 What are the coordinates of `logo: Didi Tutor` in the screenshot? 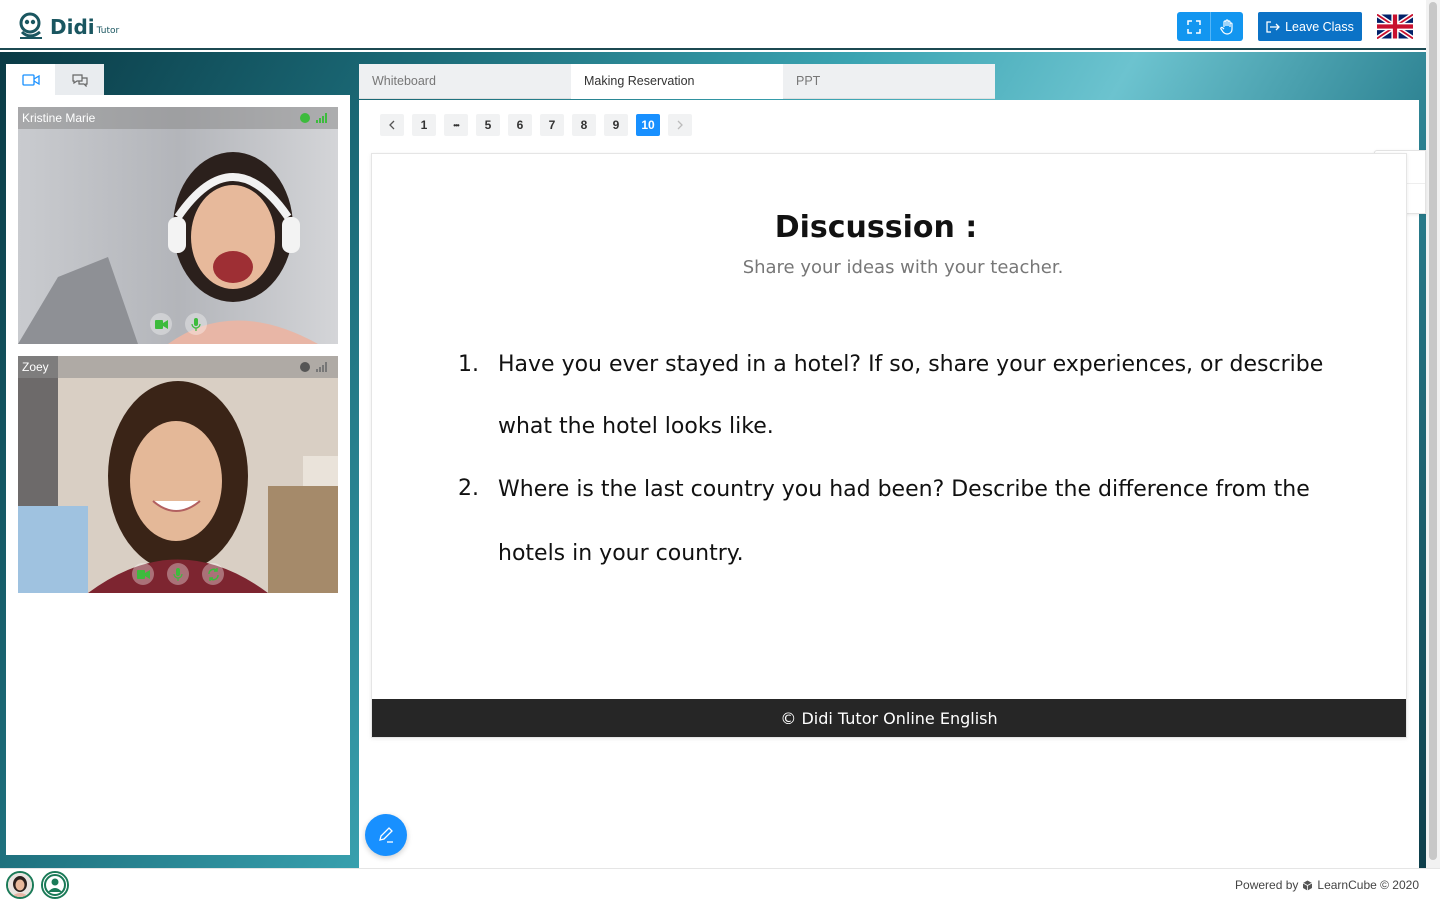 It's located at (68, 26).